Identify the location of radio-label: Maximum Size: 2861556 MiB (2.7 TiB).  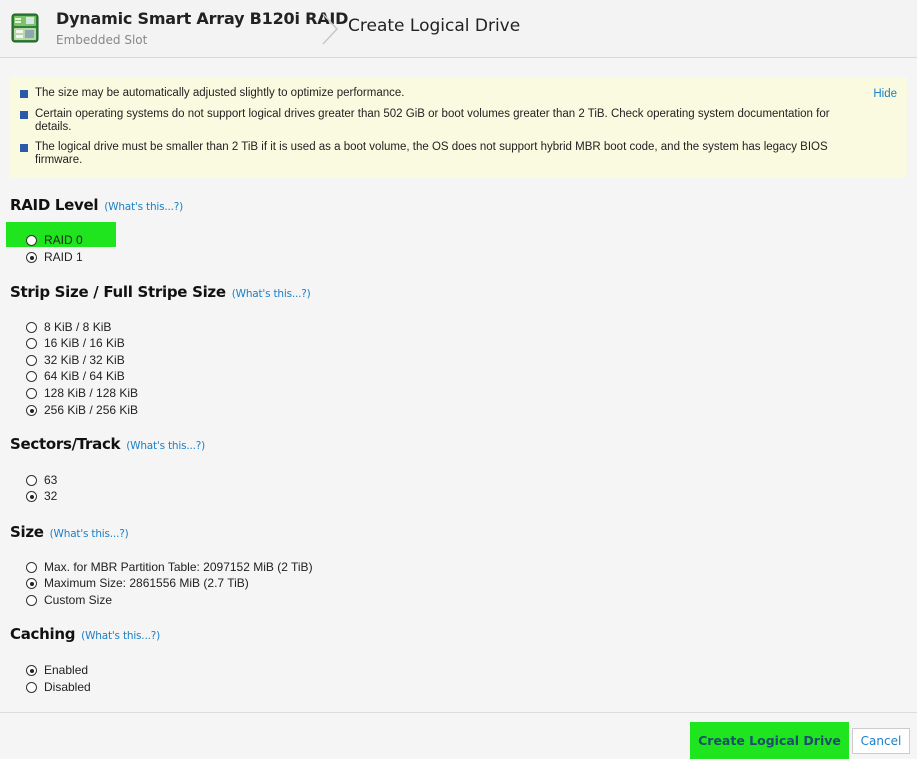
(146, 583).